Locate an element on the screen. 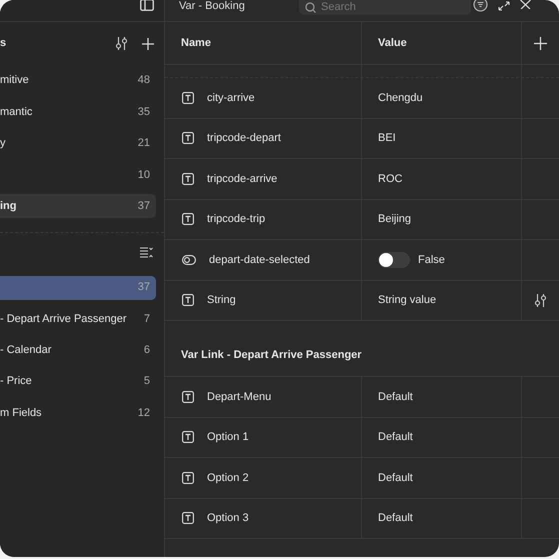 This screenshot has height=559, width=559. sidebar-item: mantic 35 is located at coordinates (78, 112).